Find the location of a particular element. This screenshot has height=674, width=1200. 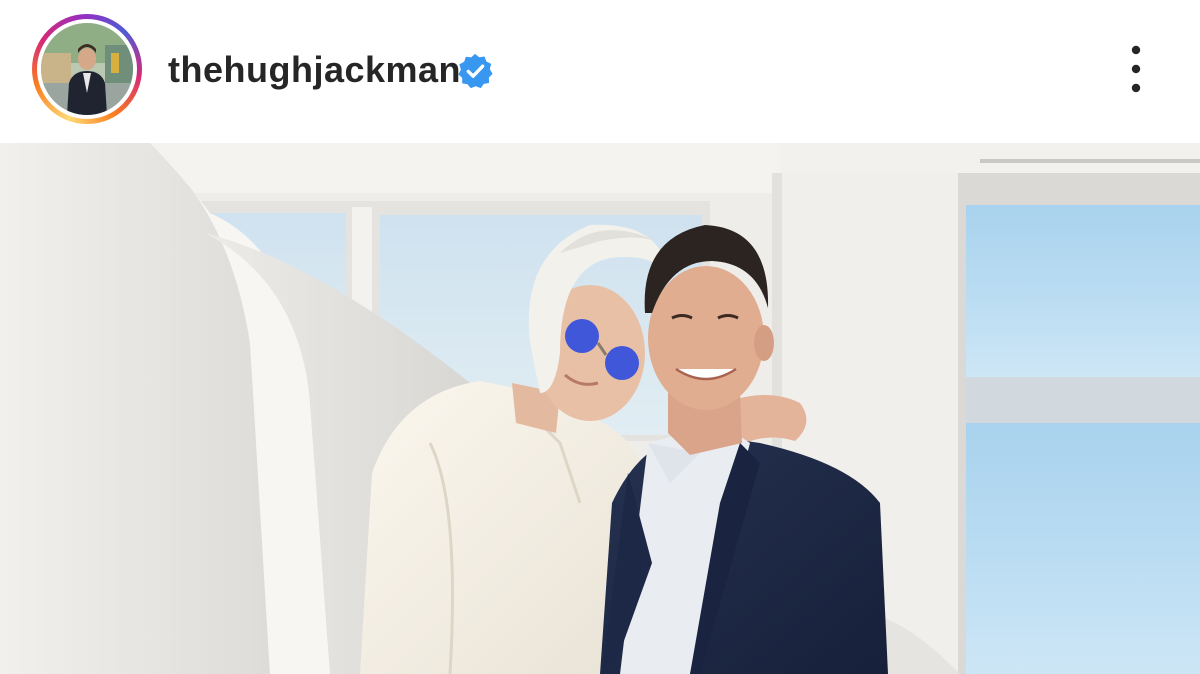

avatar-photo is located at coordinates (87, 69).